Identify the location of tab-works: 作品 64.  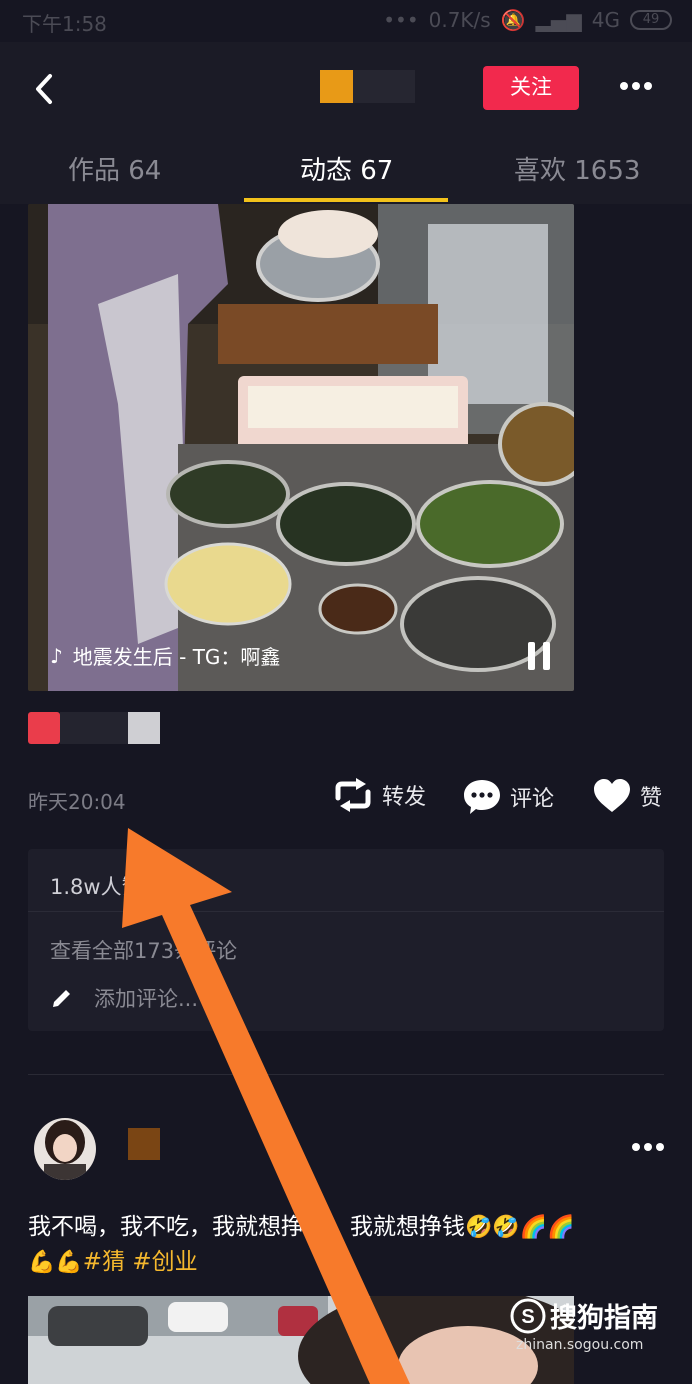
(114, 168).